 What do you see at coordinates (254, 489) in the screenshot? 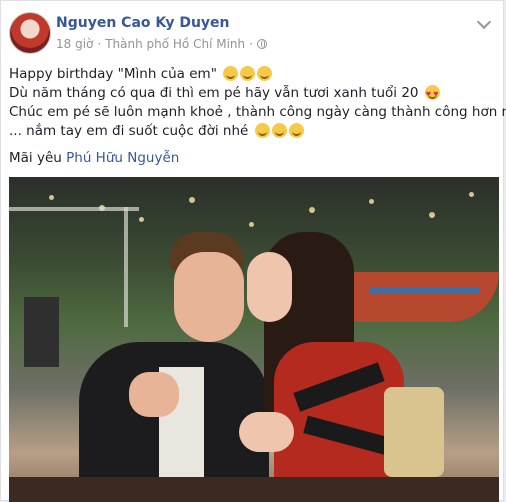
I see `table` at bounding box center [254, 489].